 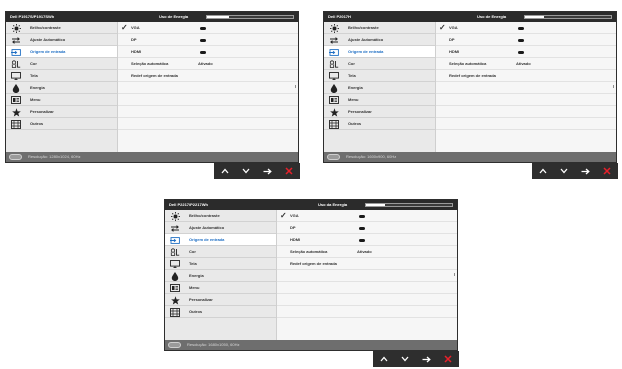 I want to click on personalize-icon, so click(x=16, y=112).